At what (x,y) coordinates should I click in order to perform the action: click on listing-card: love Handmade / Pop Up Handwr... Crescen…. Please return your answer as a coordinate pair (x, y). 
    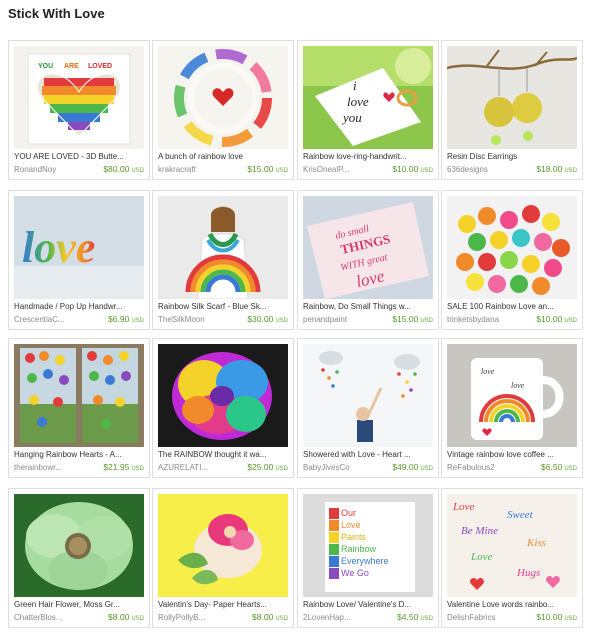
    Looking at the image, I should click on (79, 260).